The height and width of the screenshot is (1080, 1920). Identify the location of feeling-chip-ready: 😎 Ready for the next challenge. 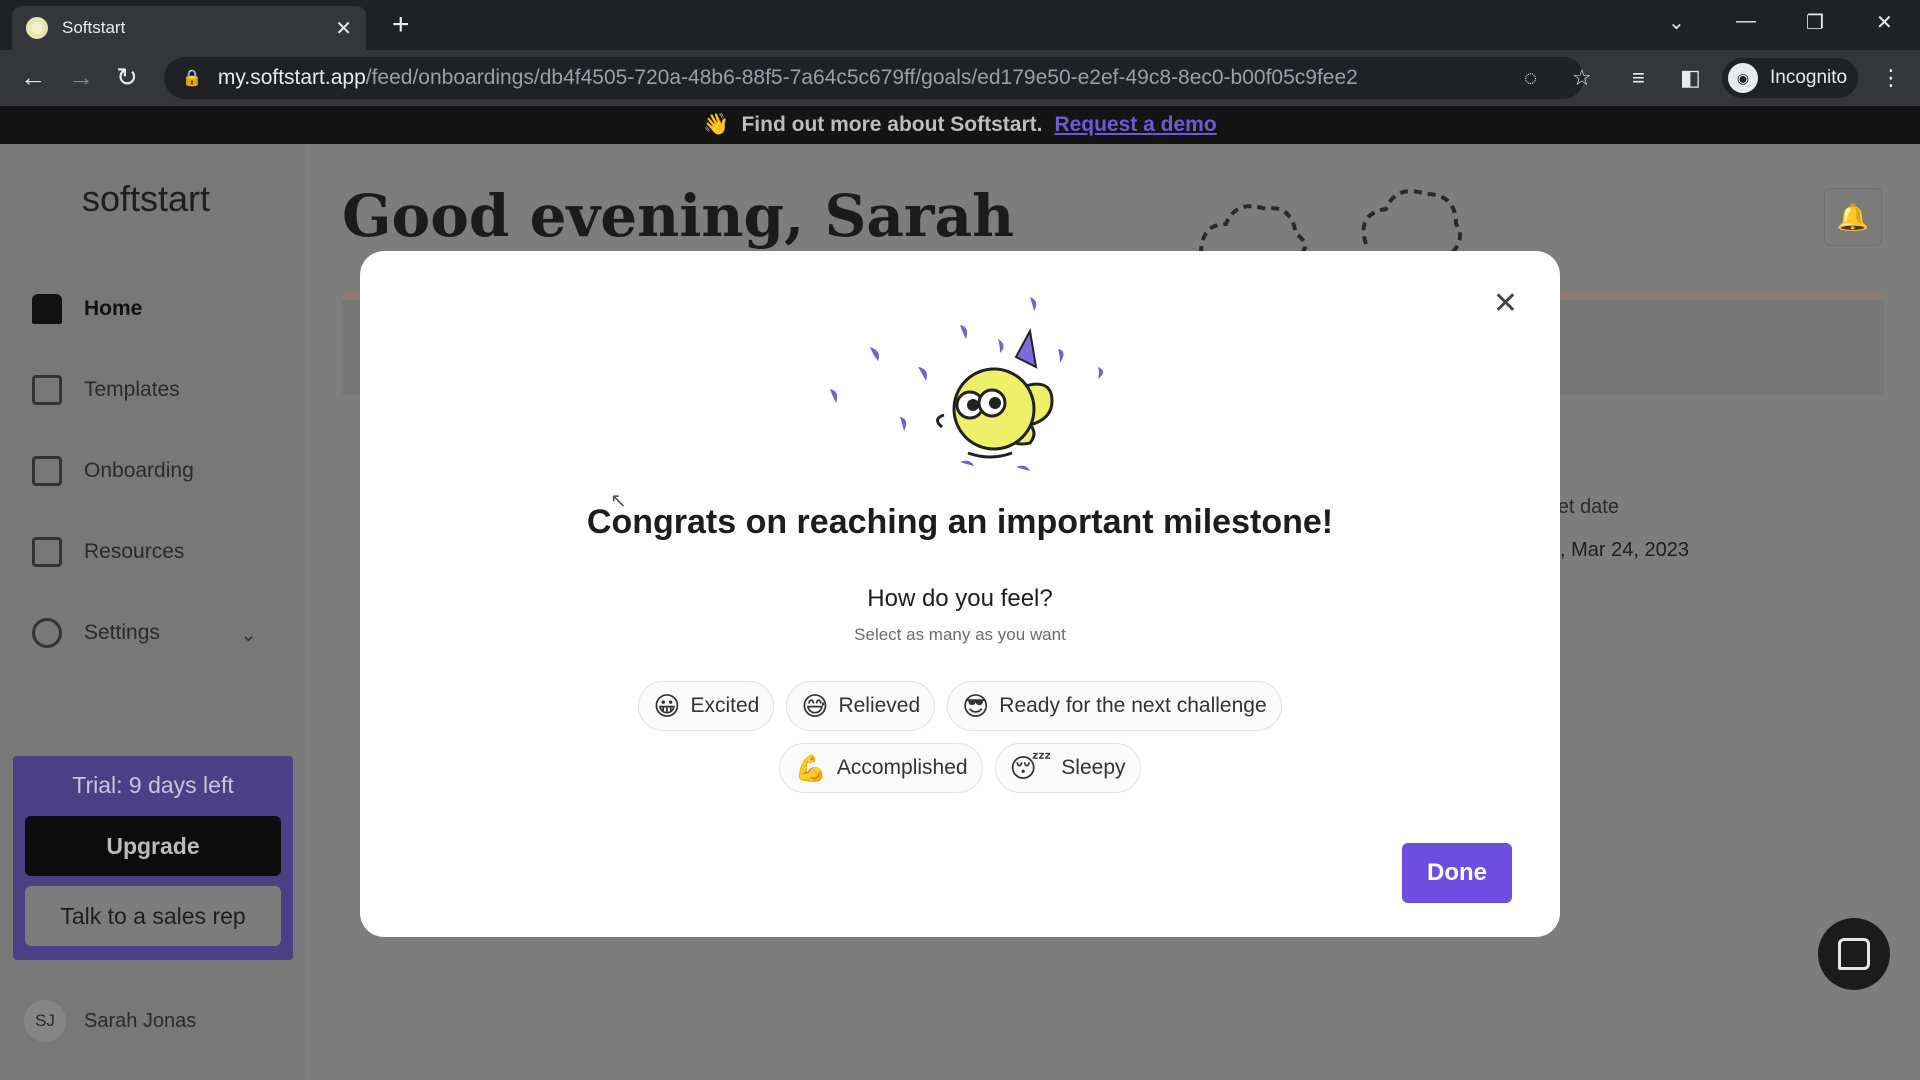
(1114, 706).